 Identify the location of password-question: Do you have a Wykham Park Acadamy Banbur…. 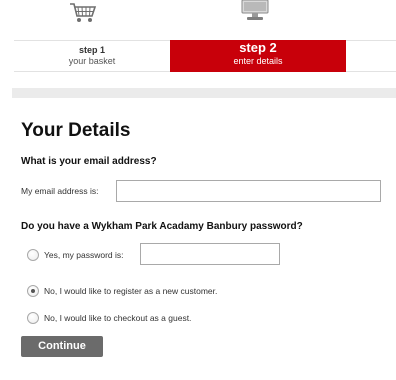
(162, 226).